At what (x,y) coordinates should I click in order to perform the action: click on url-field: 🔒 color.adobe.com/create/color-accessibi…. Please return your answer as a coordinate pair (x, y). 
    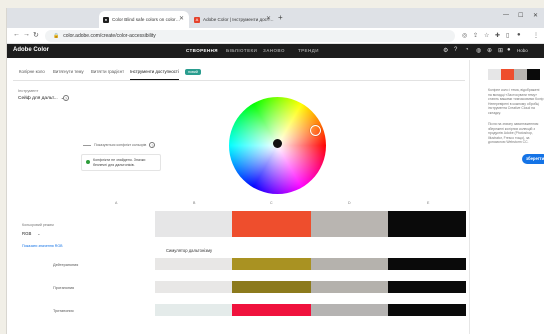
    Looking at the image, I should click on (250, 36).